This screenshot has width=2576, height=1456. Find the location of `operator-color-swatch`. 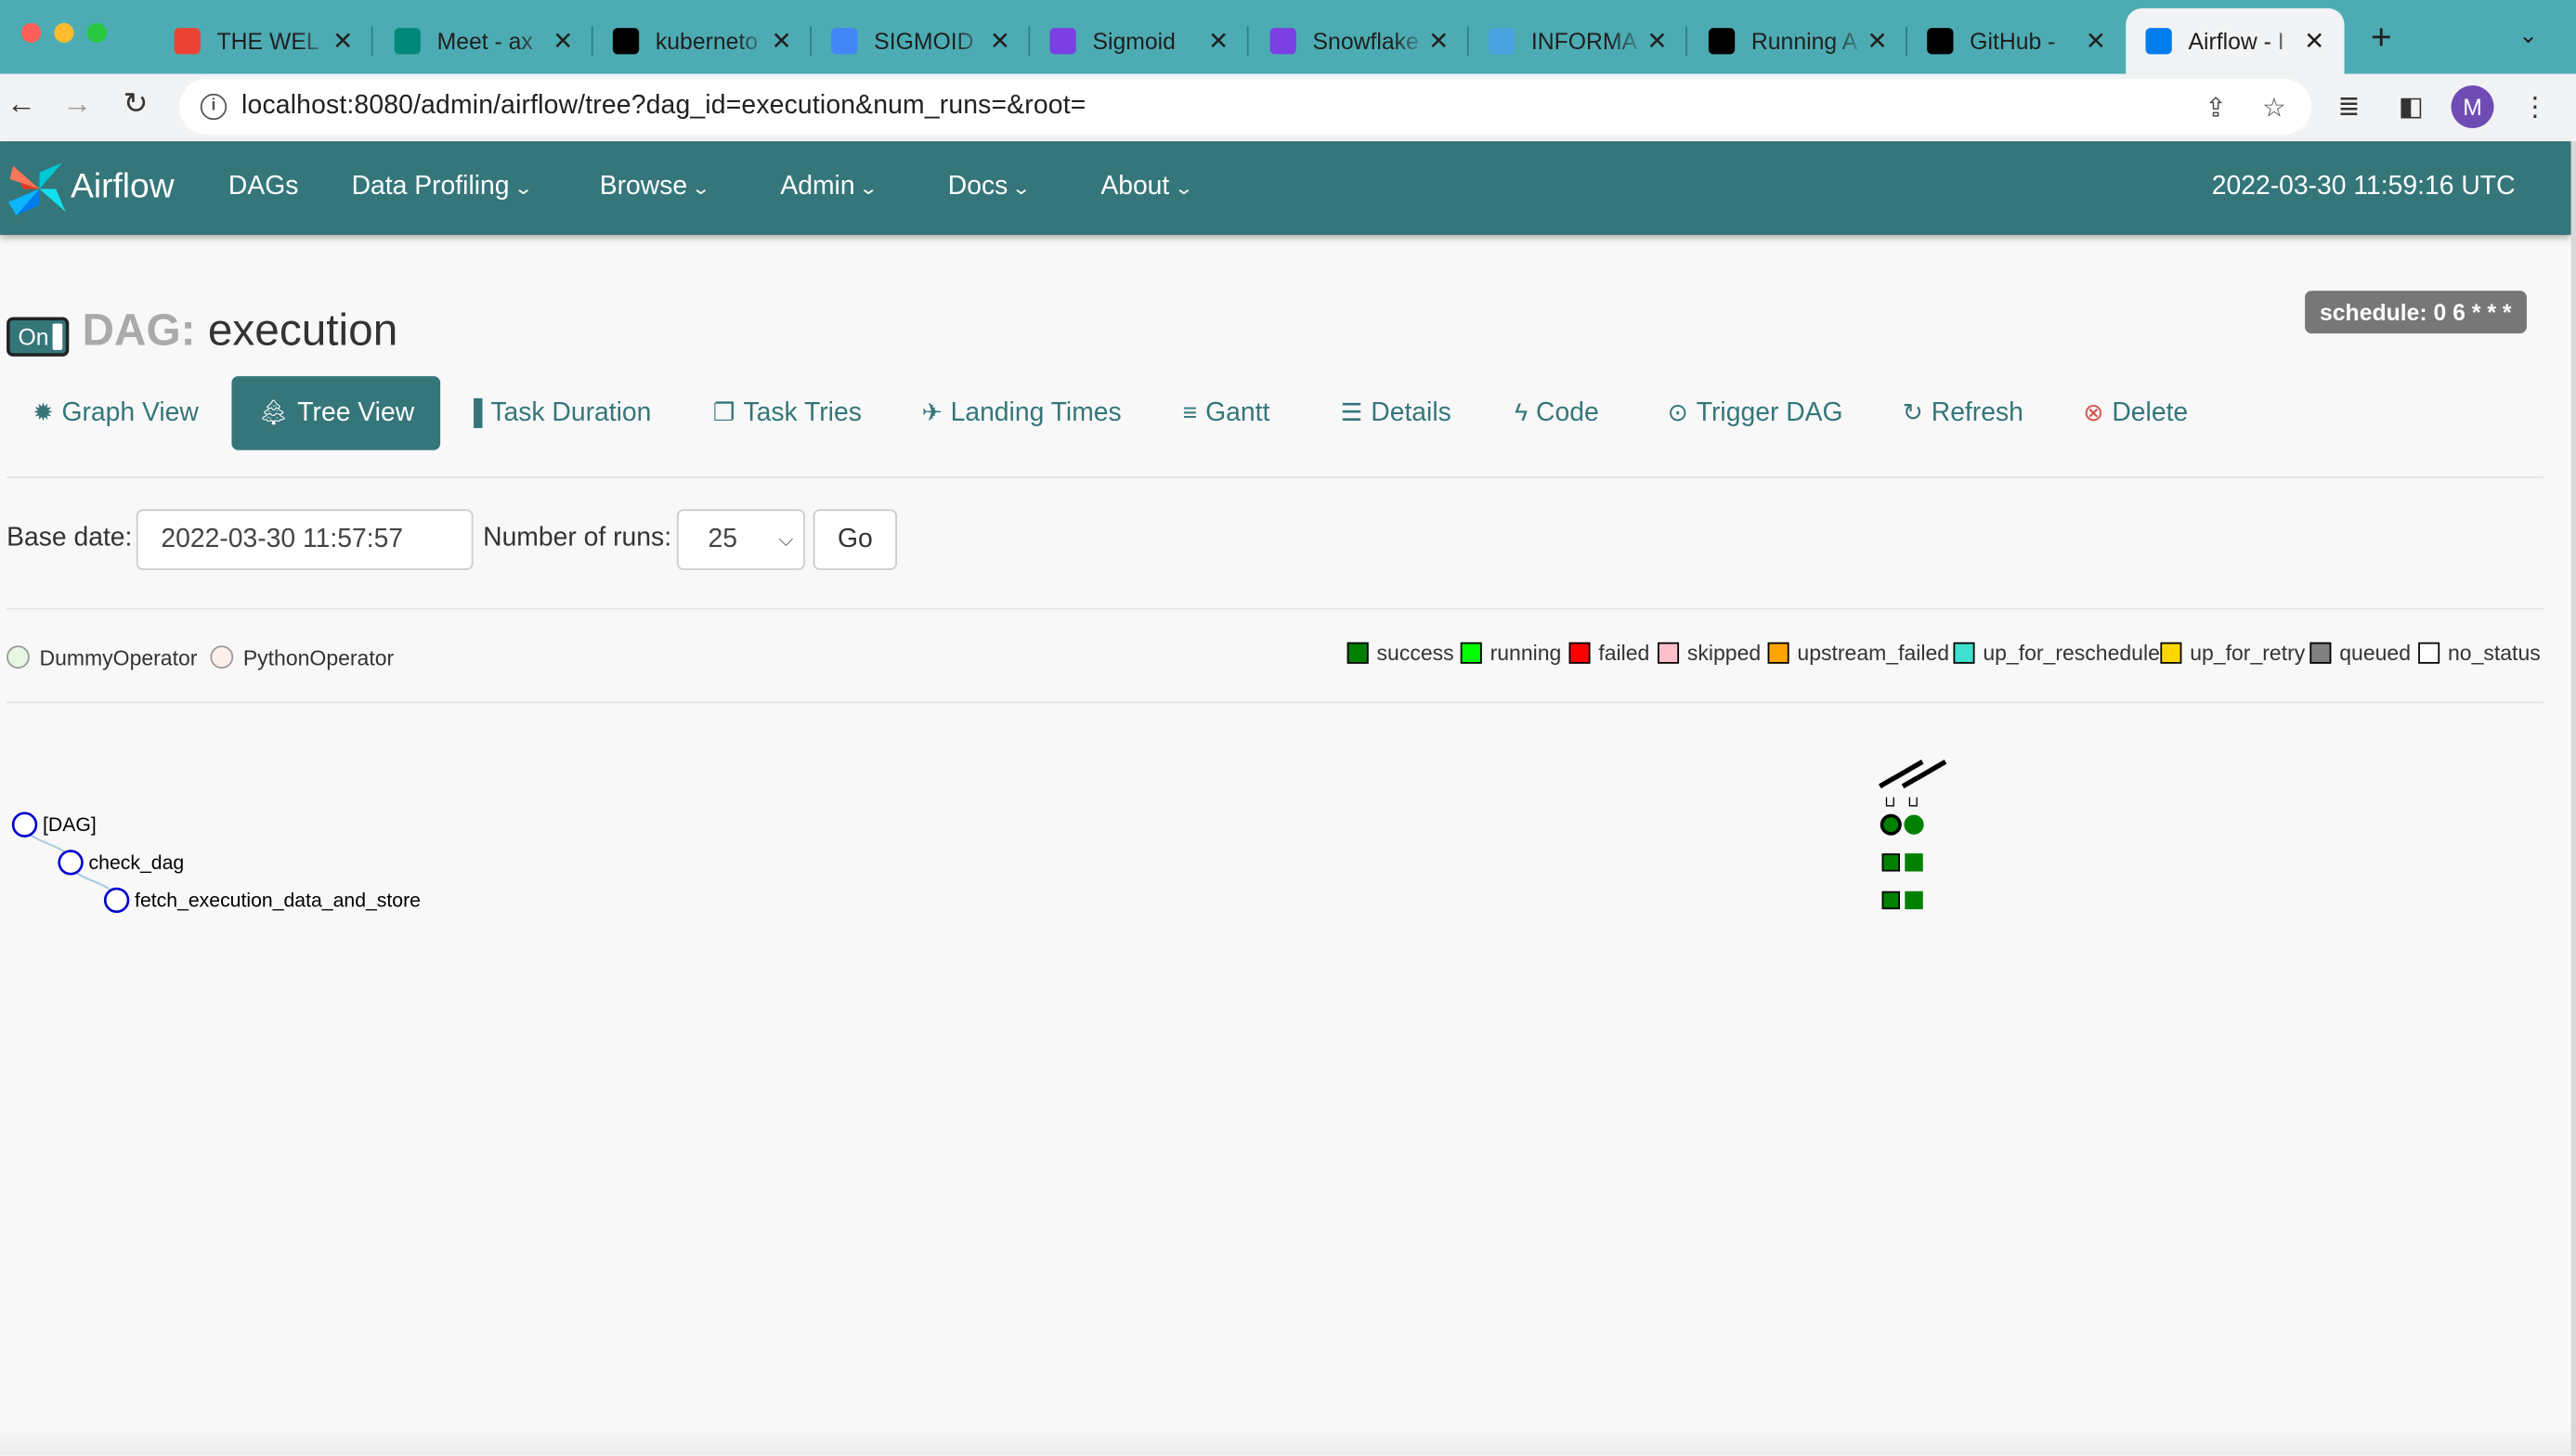

operator-color-swatch is located at coordinates (18, 657).